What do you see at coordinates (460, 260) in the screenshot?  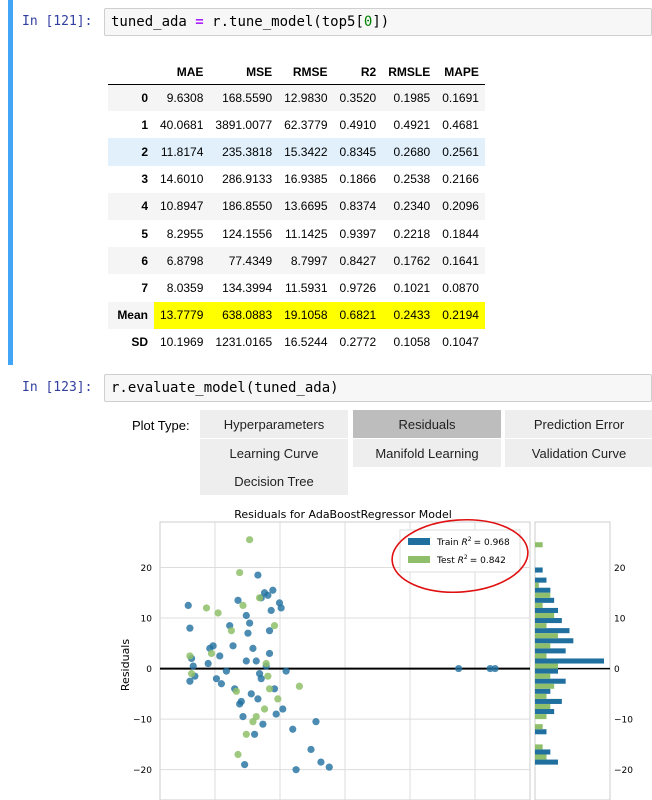 I see `table-cell: 0.1641` at bounding box center [460, 260].